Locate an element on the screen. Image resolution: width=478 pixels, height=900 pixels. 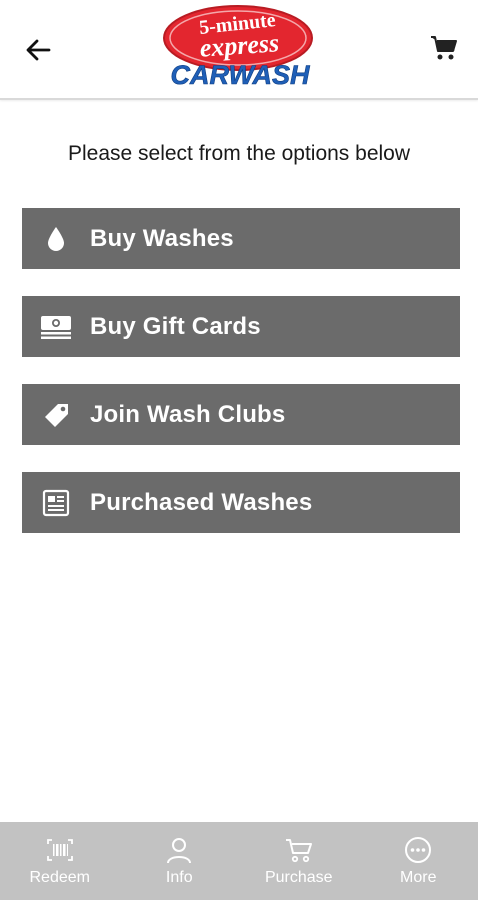
purchased-washes-button: Purchased Washes is located at coordinates (241, 502).